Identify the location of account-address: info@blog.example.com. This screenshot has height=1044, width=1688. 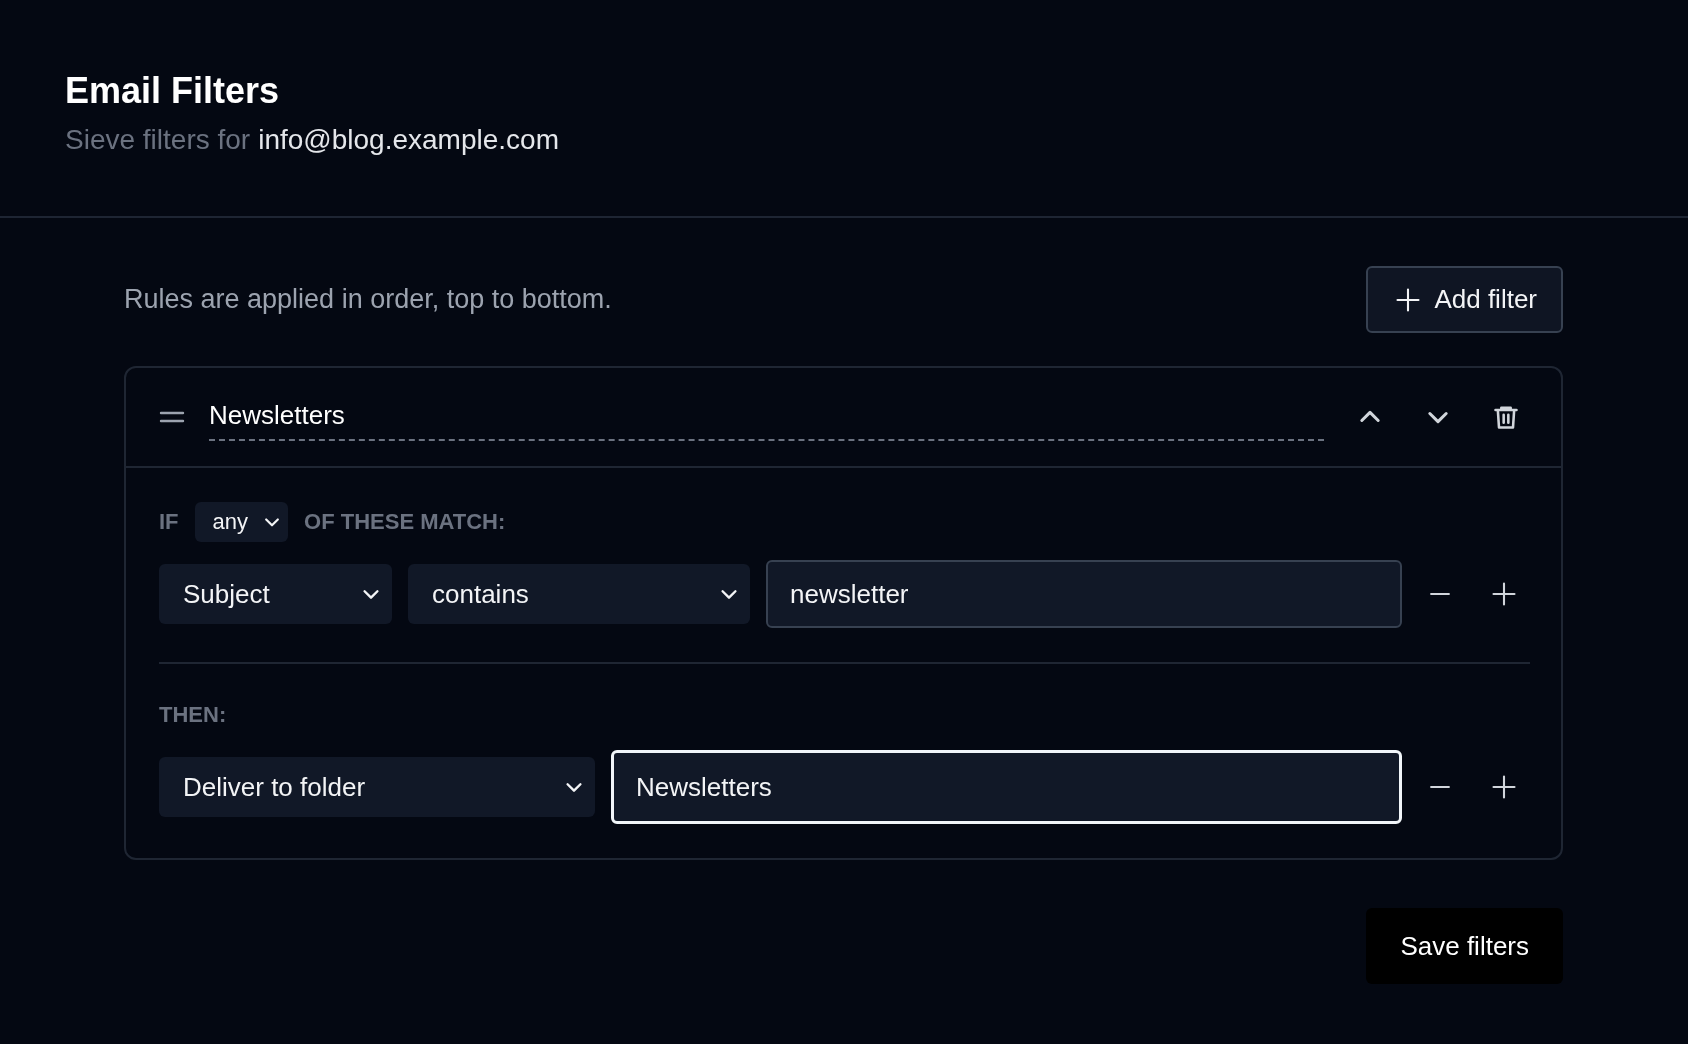
(408, 140).